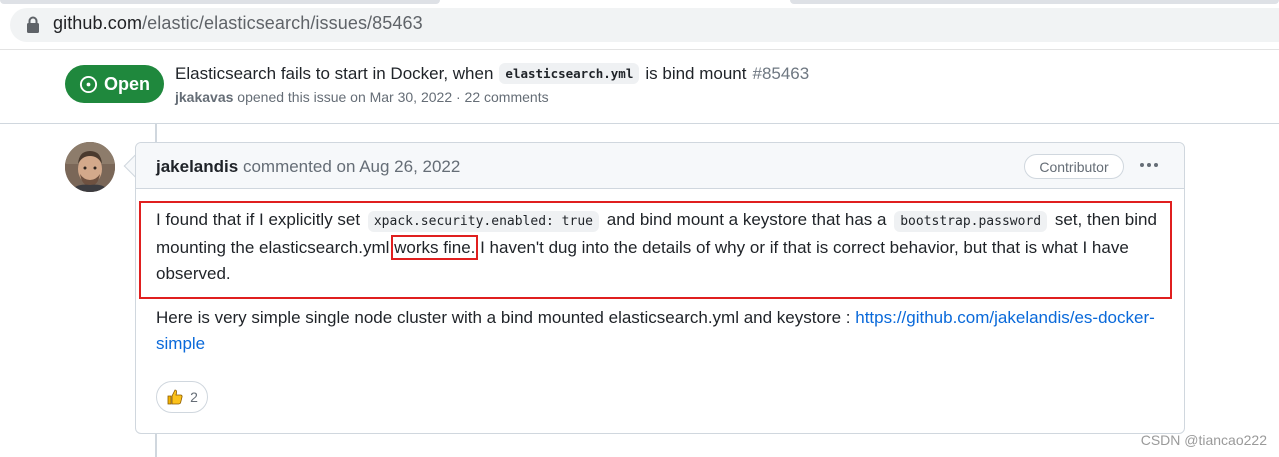 The image size is (1279, 457). I want to click on avatar, so click(90, 167).